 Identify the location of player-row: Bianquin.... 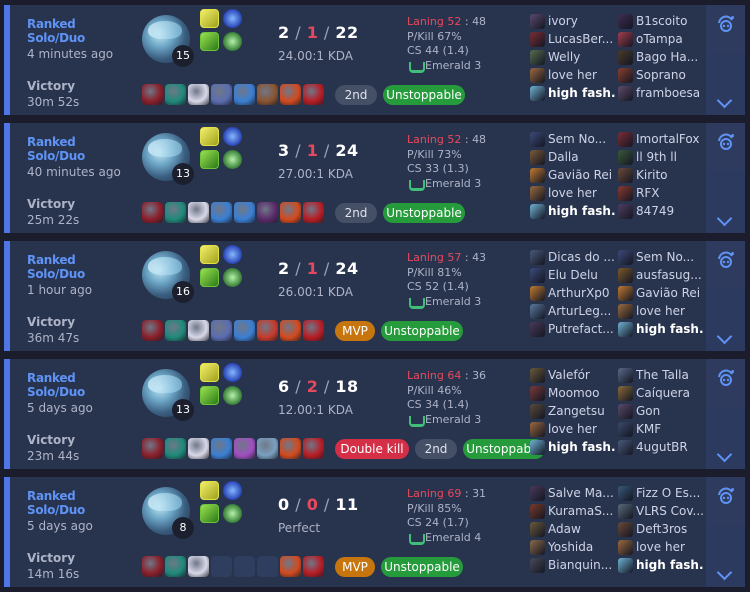
(572, 566).